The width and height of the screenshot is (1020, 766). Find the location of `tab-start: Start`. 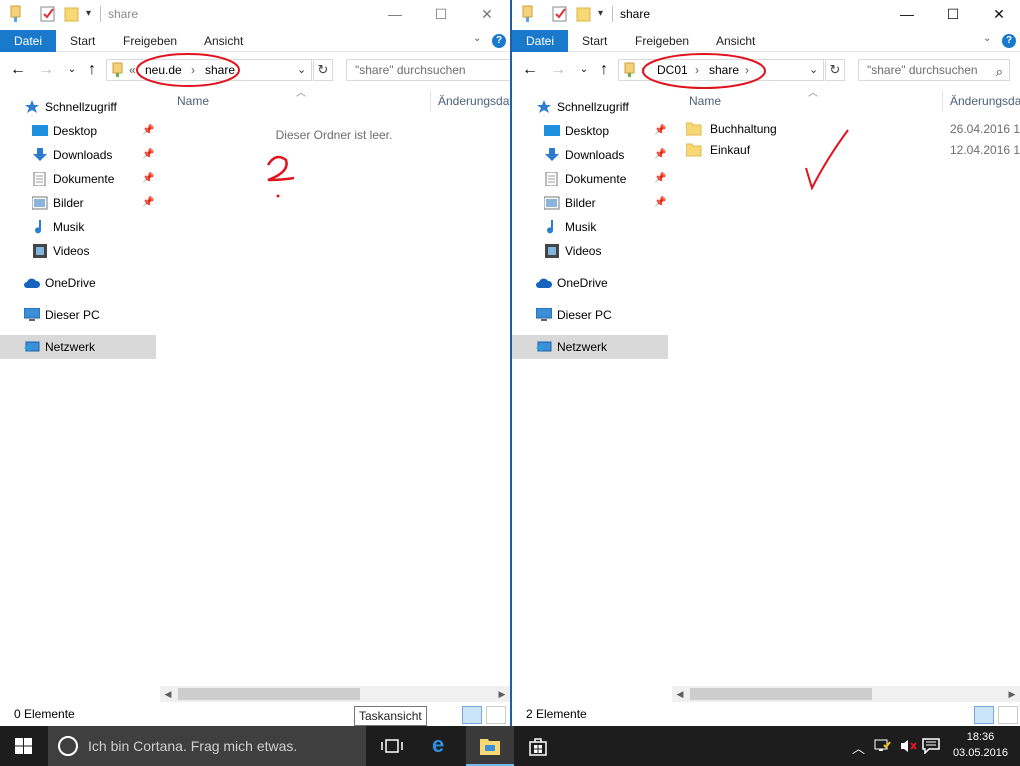

tab-start: Start is located at coordinates (82, 41).